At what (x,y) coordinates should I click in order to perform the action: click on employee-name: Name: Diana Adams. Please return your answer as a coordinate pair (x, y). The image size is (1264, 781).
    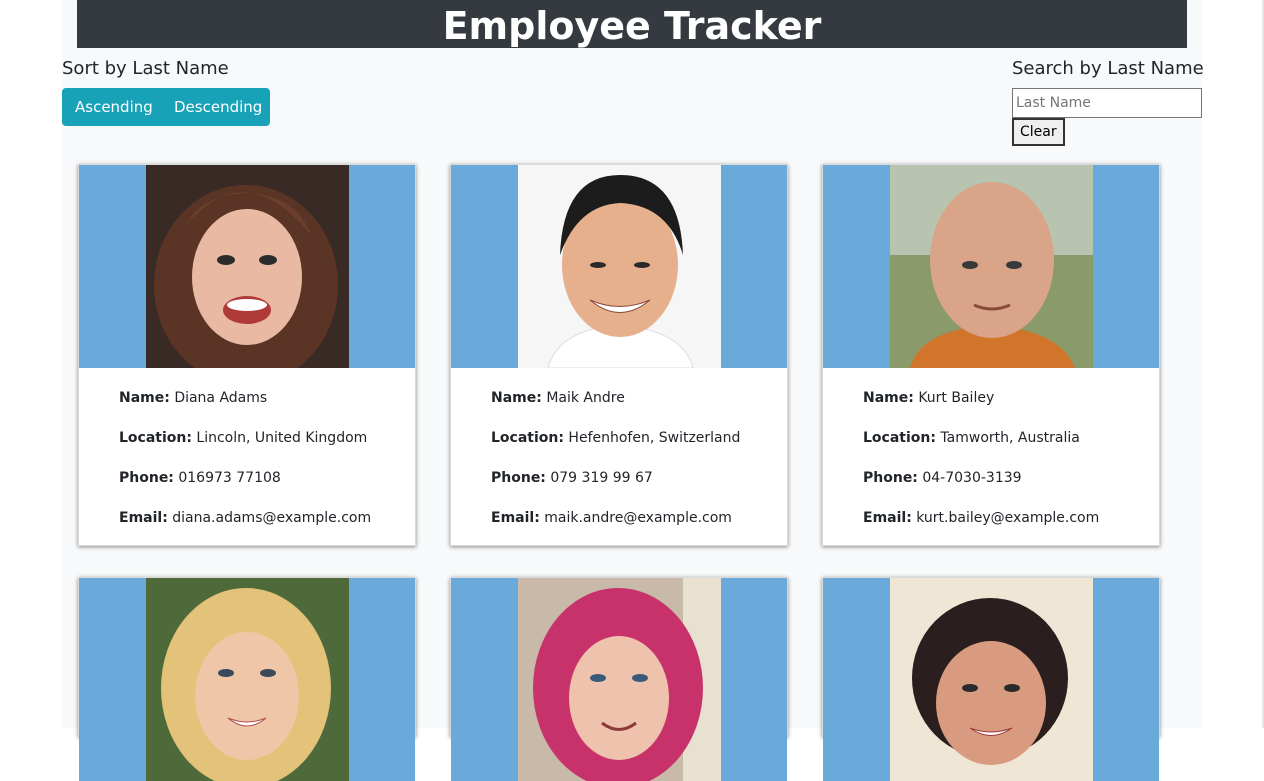
    Looking at the image, I should click on (267, 398).